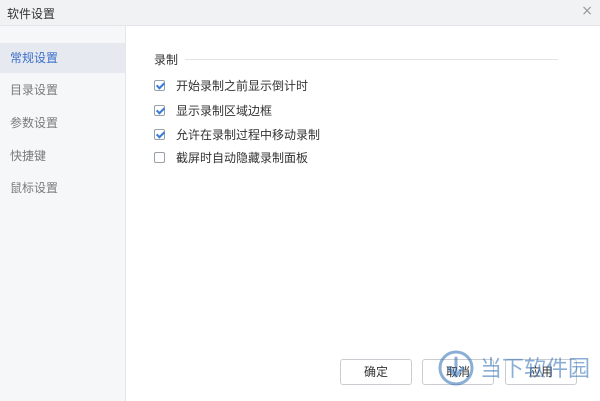 This screenshot has height=401, width=600. I want to click on cancel-button: 取消, so click(458, 372).